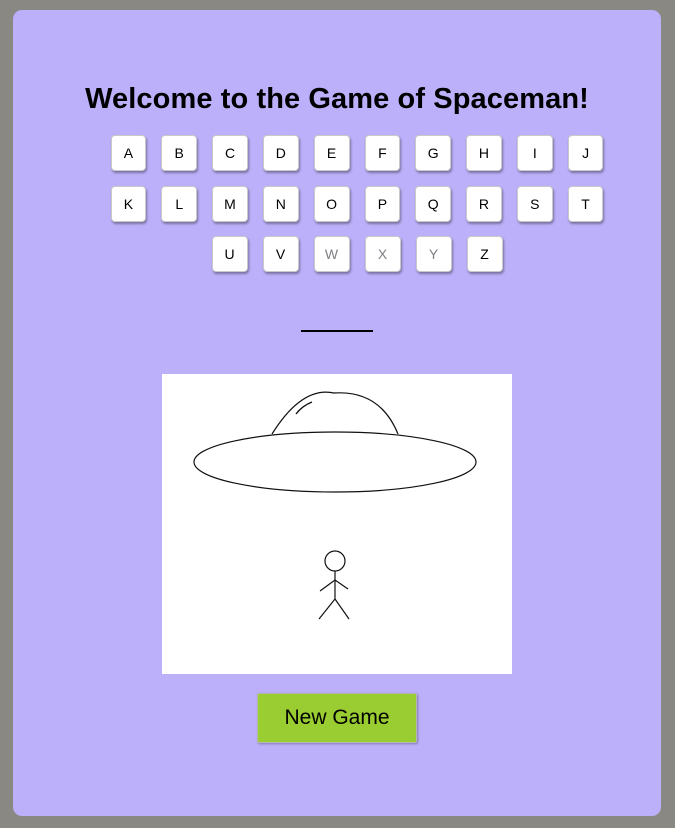 The height and width of the screenshot is (828, 675). Describe the element at coordinates (342, 609) in the screenshot. I see `stick-figure-leg-right` at that location.